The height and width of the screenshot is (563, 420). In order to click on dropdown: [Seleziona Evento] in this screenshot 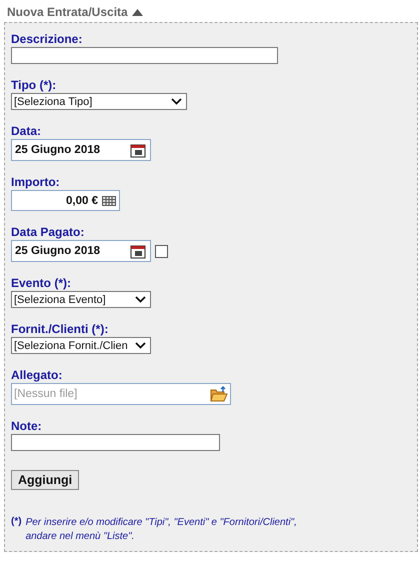, I will do `click(81, 299)`.